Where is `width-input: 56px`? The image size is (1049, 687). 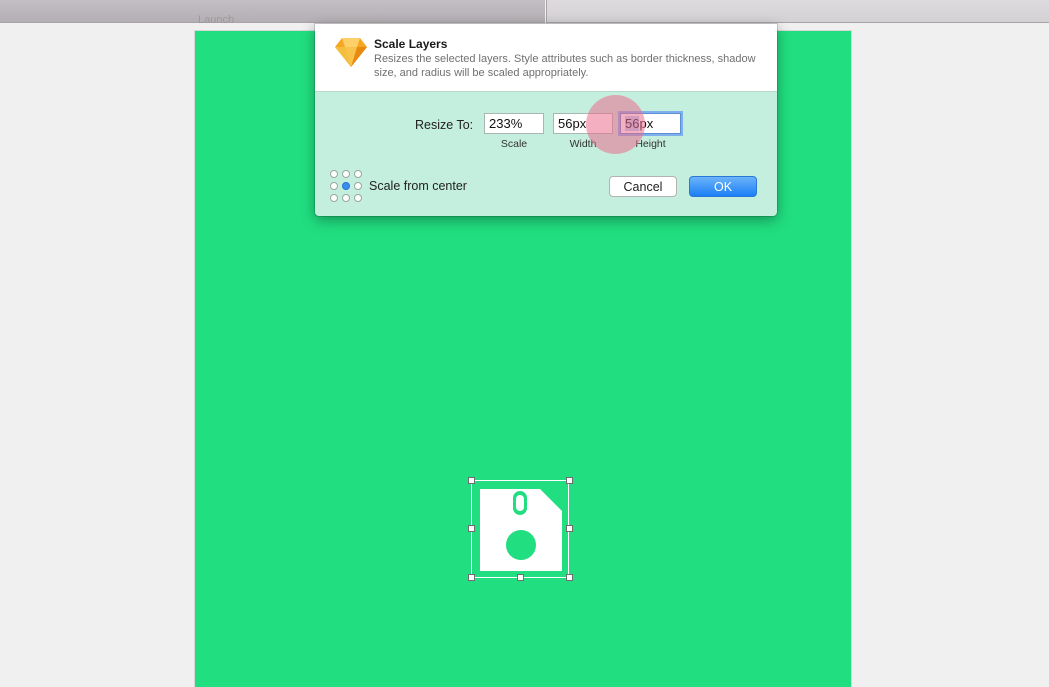
width-input: 56px is located at coordinates (583, 123).